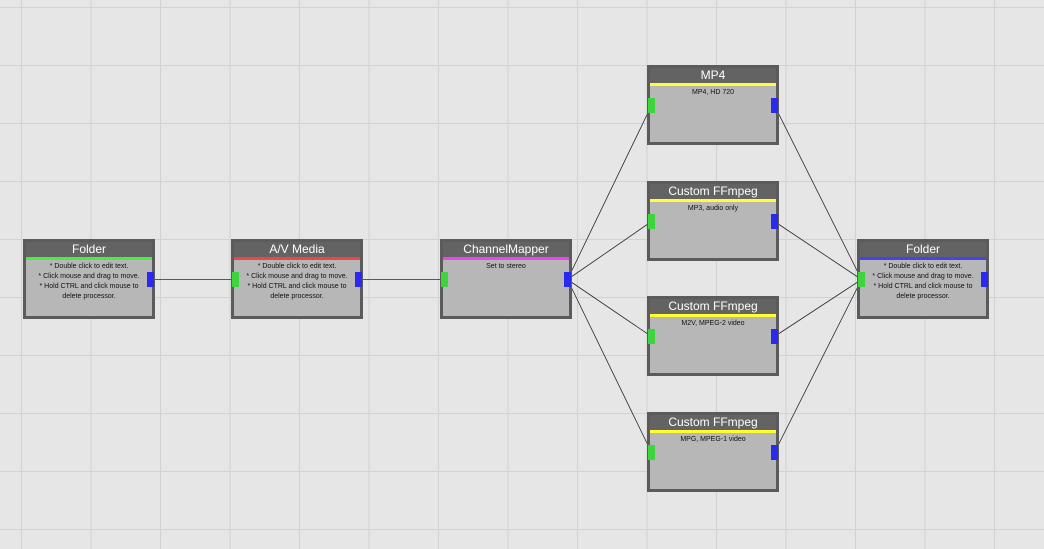 This screenshot has height=549, width=1044. Describe the element at coordinates (713, 75) in the screenshot. I see `node-title: MP4` at that location.